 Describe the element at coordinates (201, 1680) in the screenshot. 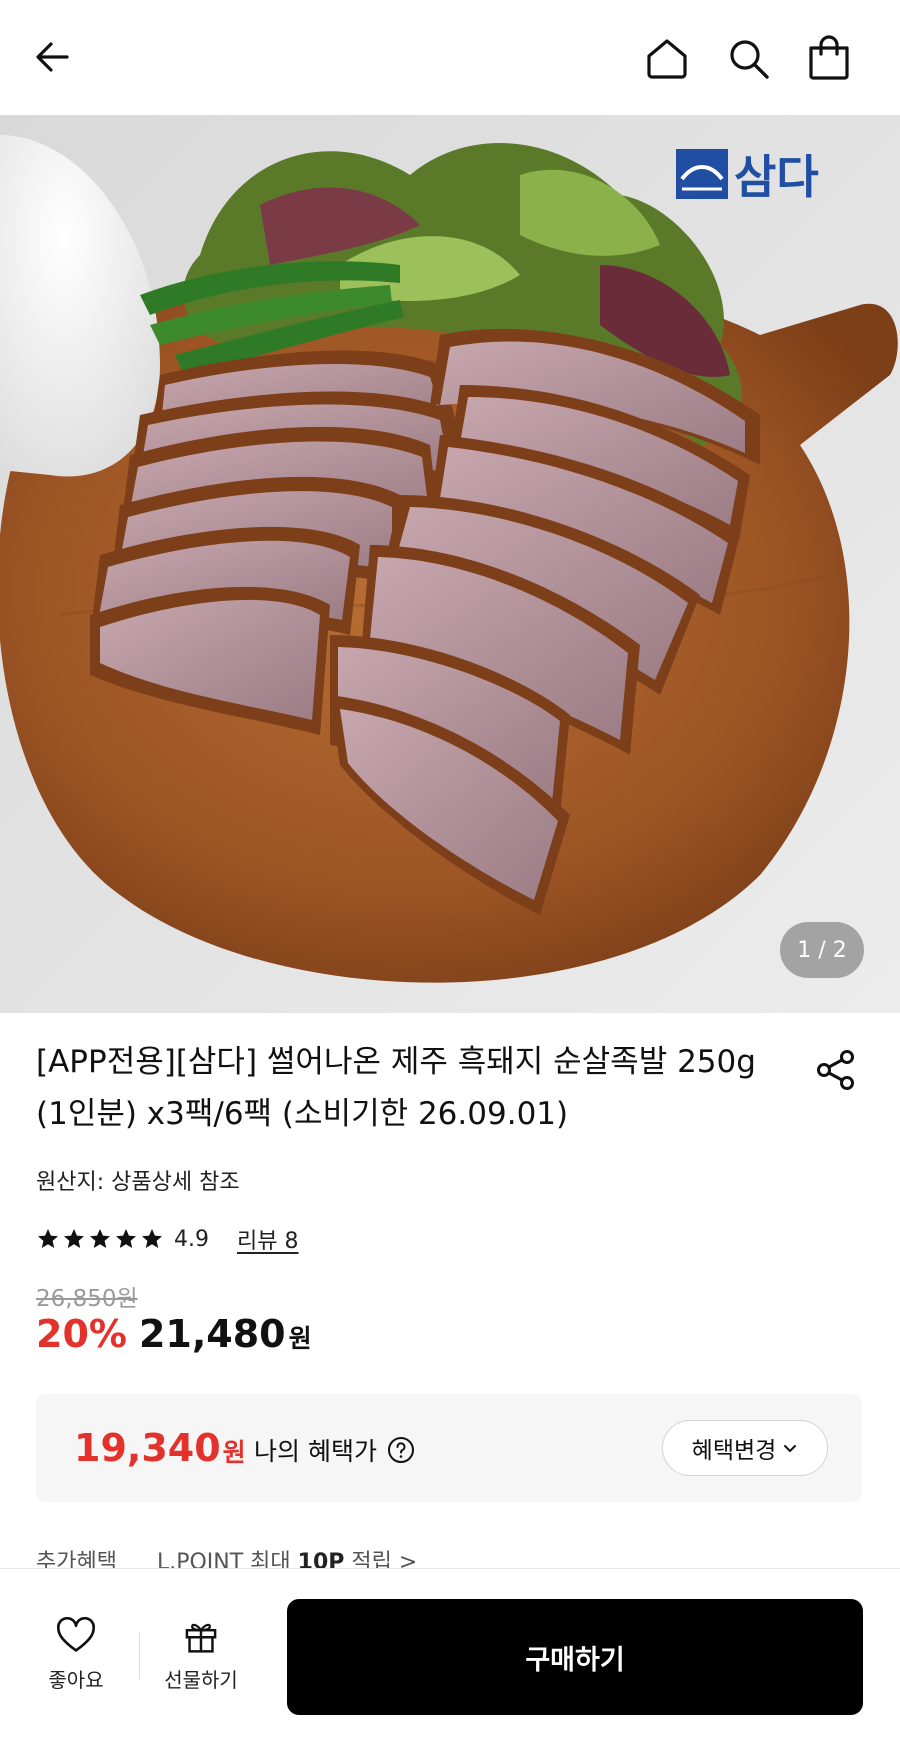

I see `gift-label: 선물하기` at that location.